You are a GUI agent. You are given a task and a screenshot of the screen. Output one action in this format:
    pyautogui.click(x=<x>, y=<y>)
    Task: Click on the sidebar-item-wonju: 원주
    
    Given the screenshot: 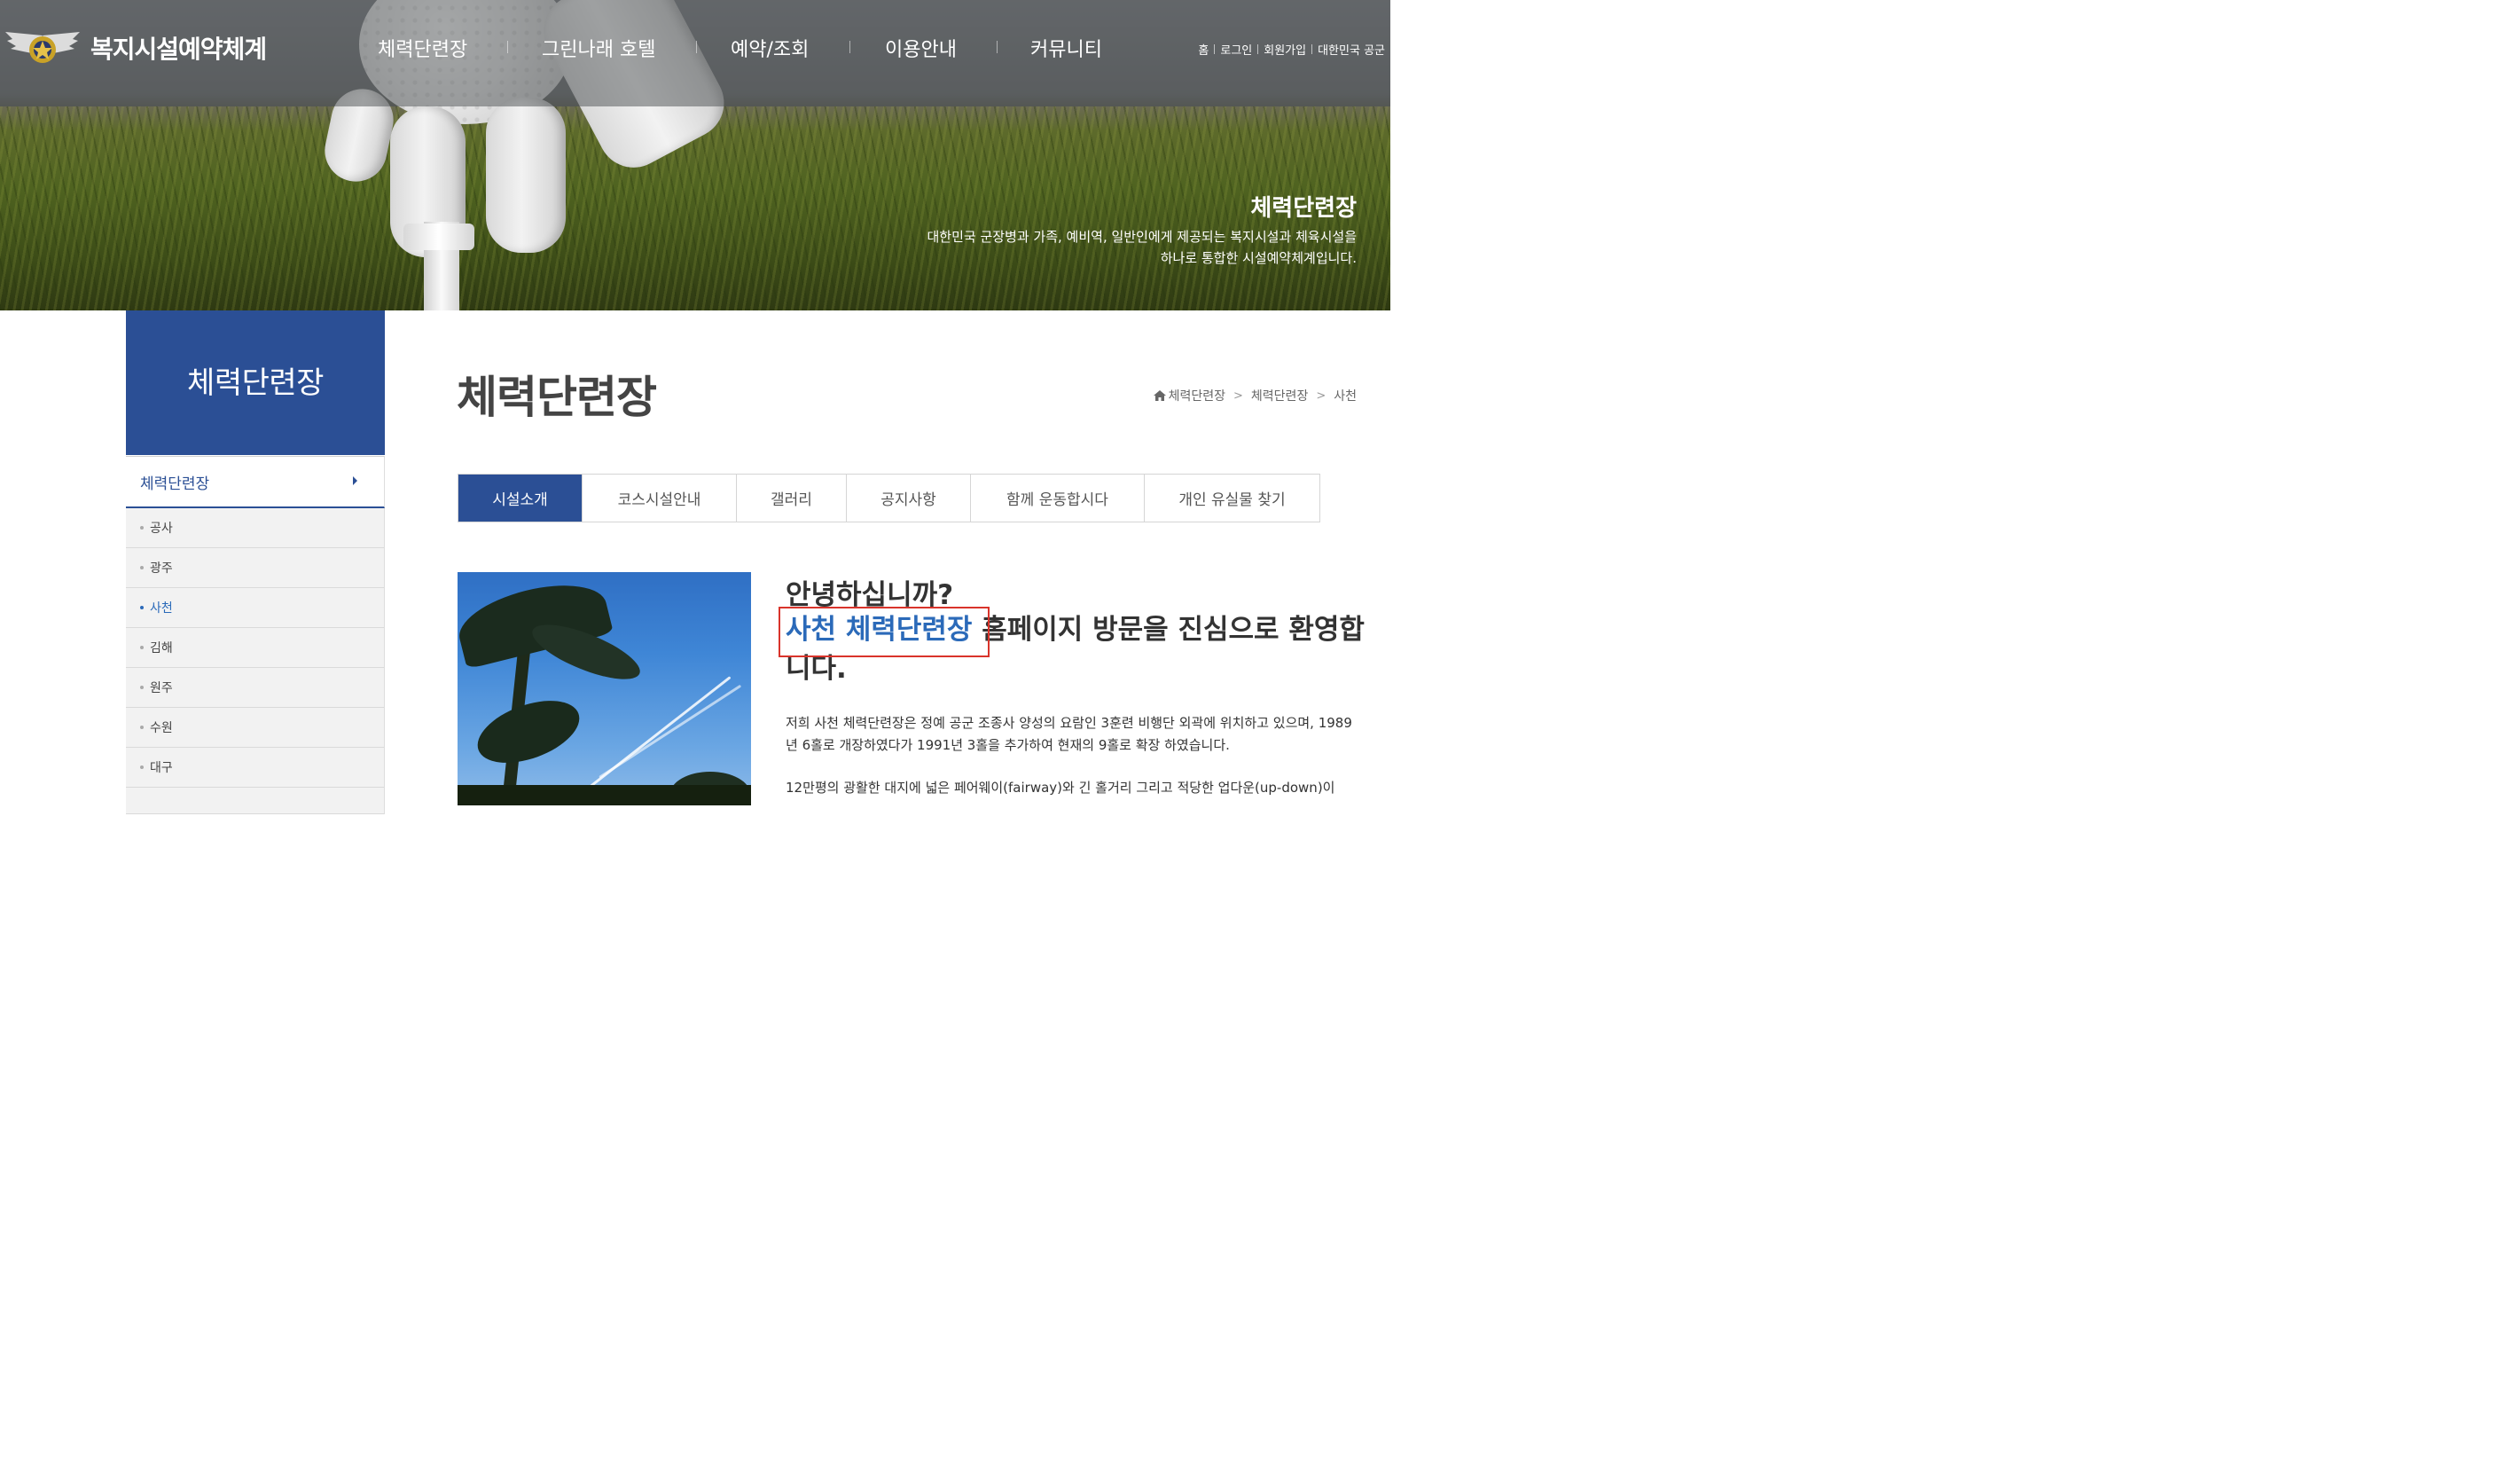 What is the action you would take?
    pyautogui.click(x=255, y=688)
    